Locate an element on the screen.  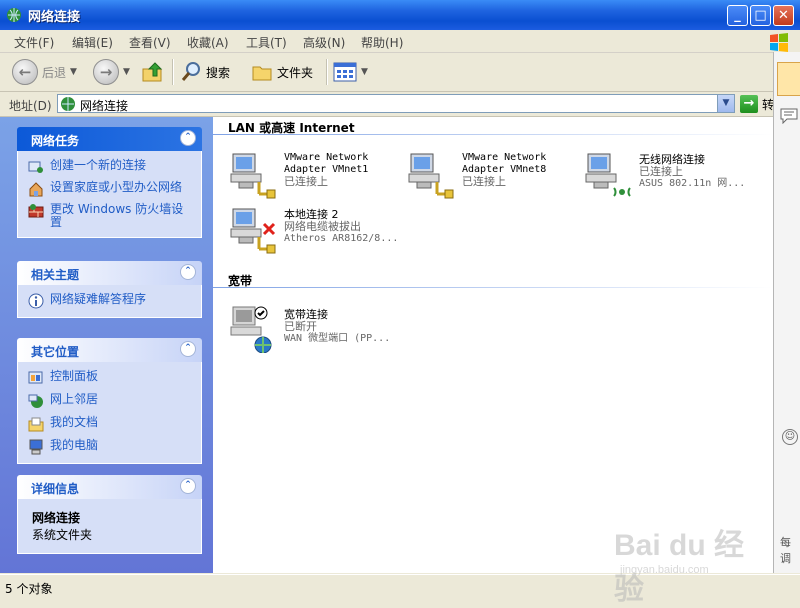
my-computer-icon is located at coordinates (36, 447).